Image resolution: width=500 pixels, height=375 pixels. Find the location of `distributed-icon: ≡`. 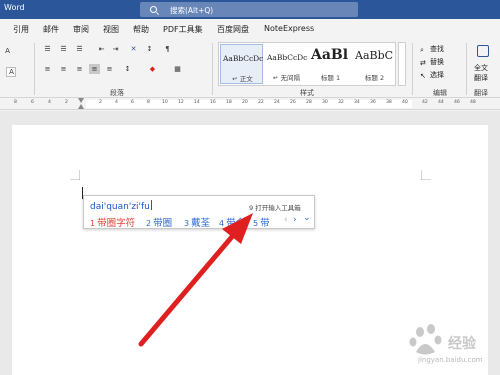

distributed-icon: ≡ is located at coordinates (109, 69).